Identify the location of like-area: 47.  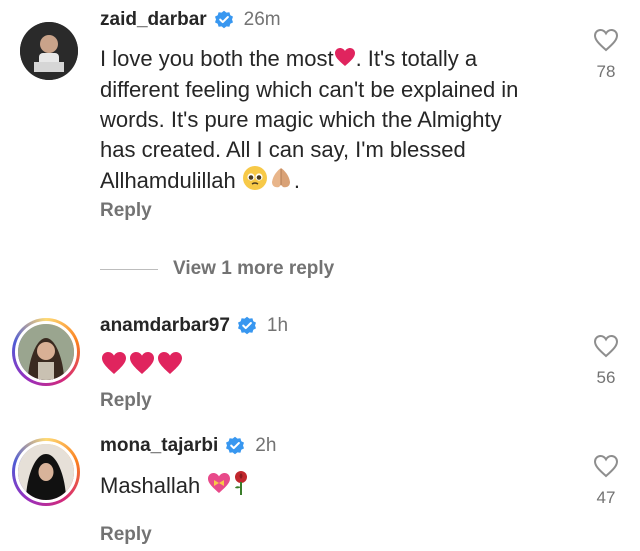
(606, 481).